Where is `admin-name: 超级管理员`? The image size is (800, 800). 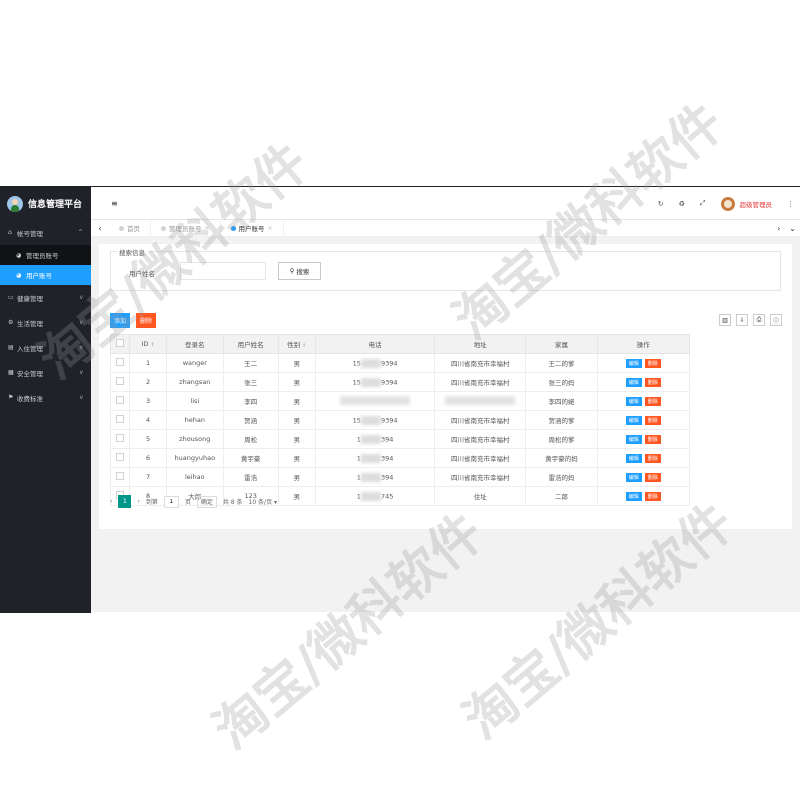 admin-name: 超级管理员 is located at coordinates (756, 204).